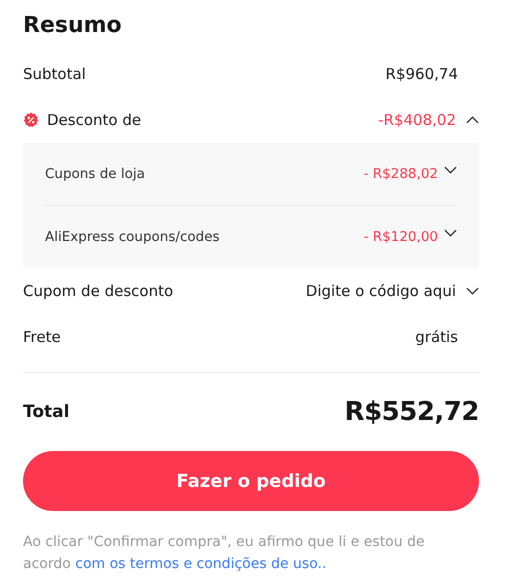 Image resolution: width=508 pixels, height=580 pixels. What do you see at coordinates (410, 174) in the screenshot?
I see `coupon-amount-toggle: - R$288,02` at bounding box center [410, 174].